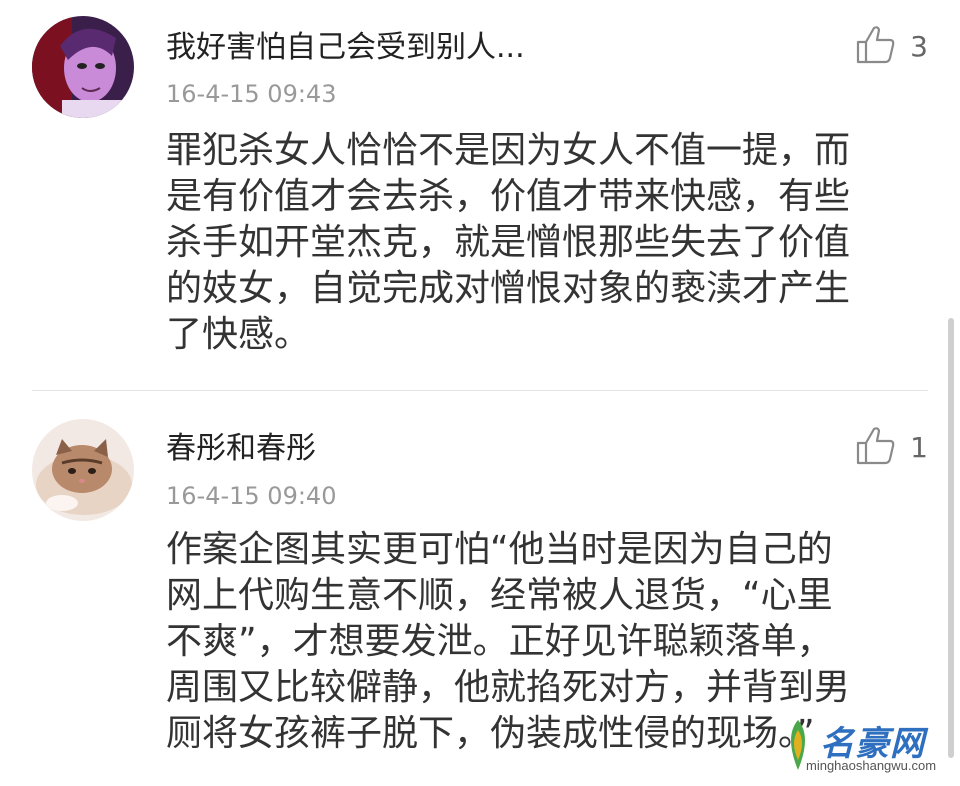 The image size is (960, 786). What do you see at coordinates (919, 447) in the screenshot?
I see `like-count: 1` at bounding box center [919, 447].